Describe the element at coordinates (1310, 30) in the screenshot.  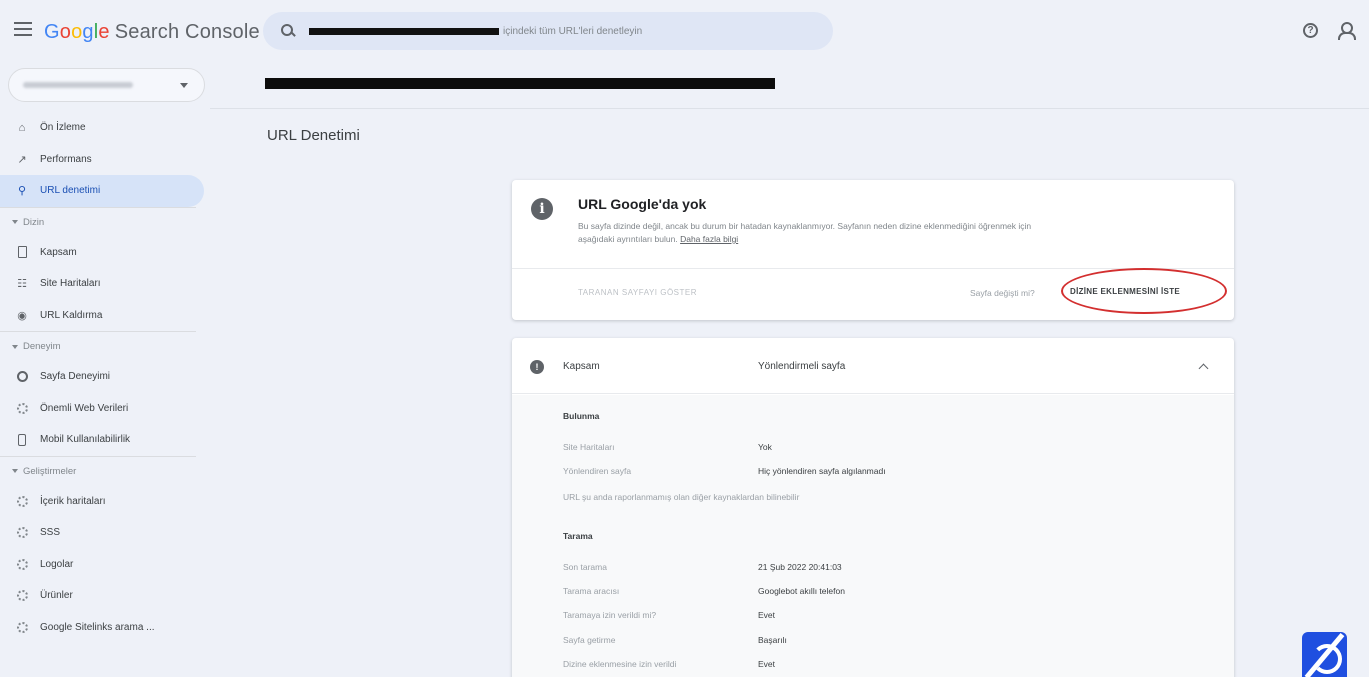
I see `help-icon: ?` at that location.